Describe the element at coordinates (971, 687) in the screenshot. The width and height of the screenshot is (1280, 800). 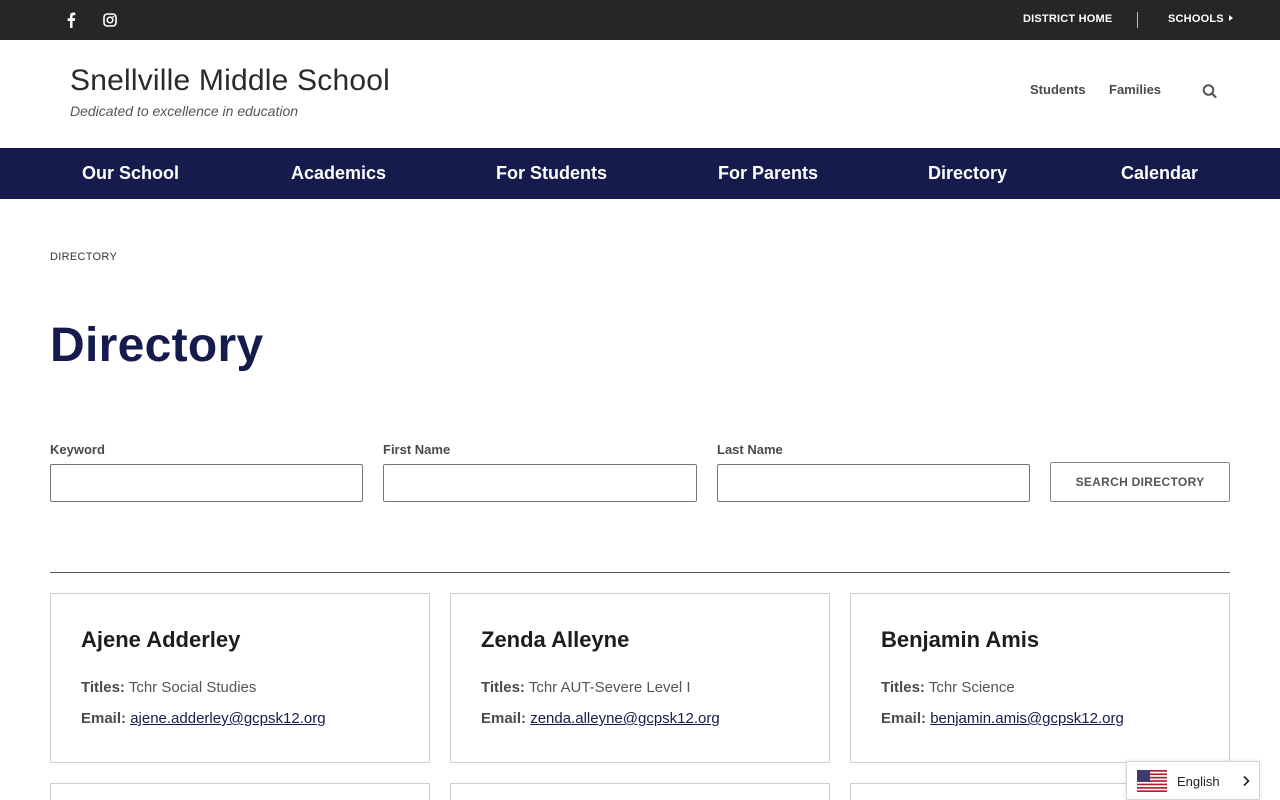
I see `person-title: Tchr Science` at that location.